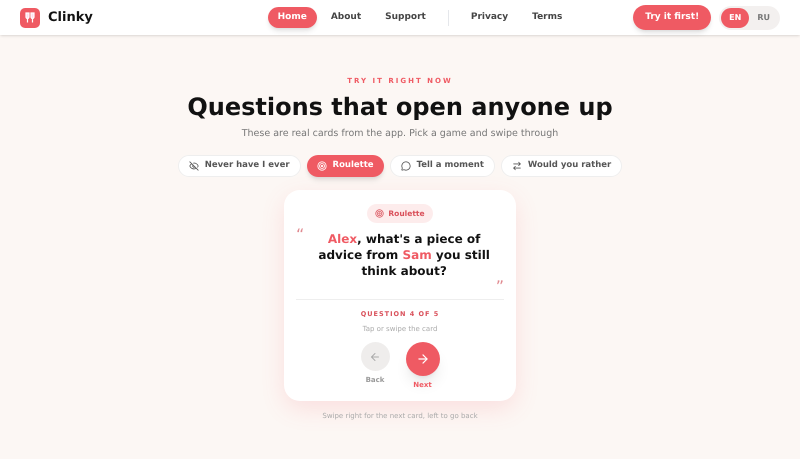  What do you see at coordinates (70, 17) in the screenshot?
I see `brand-name: Clinky` at bounding box center [70, 17].